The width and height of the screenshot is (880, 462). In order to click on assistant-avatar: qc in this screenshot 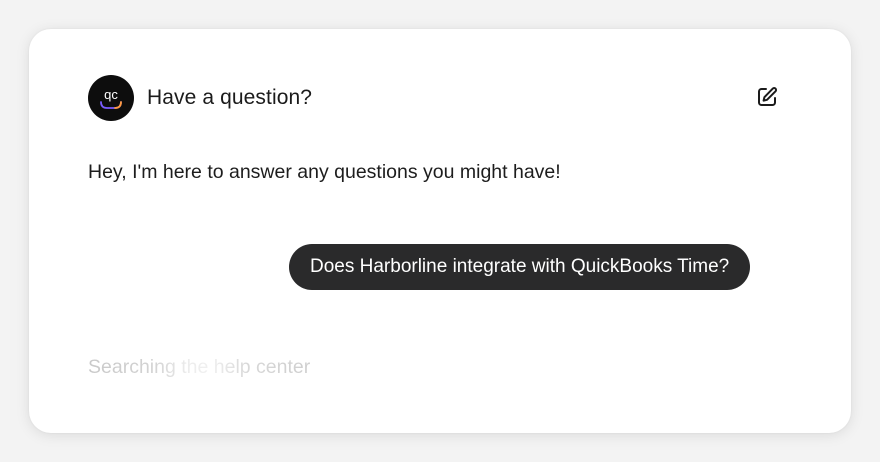, I will do `click(111, 98)`.